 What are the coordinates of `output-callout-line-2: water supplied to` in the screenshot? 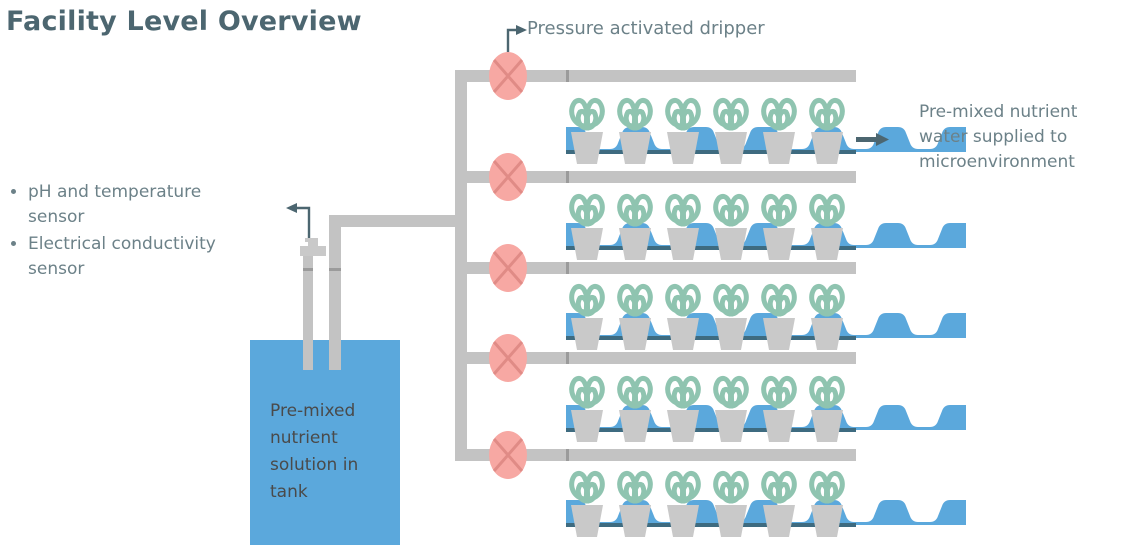 It's located at (993, 137).